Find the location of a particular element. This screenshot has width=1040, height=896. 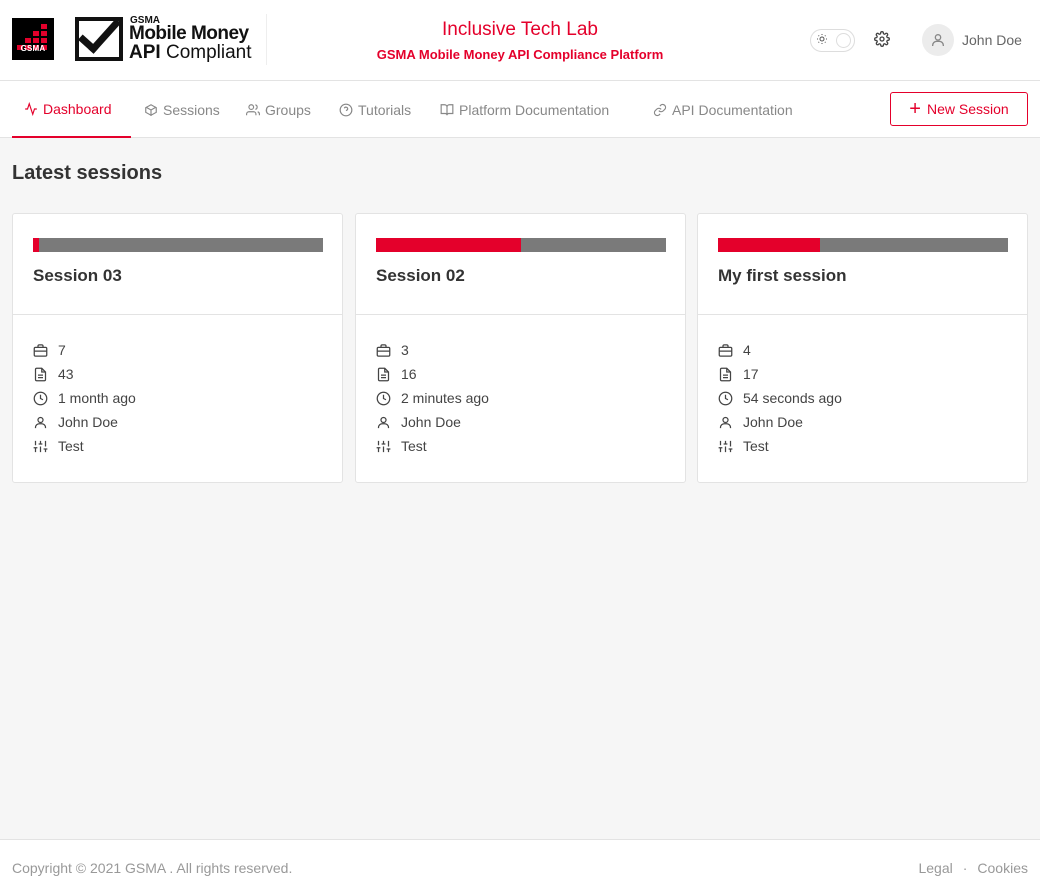

sun-icon is located at coordinates (822, 41).